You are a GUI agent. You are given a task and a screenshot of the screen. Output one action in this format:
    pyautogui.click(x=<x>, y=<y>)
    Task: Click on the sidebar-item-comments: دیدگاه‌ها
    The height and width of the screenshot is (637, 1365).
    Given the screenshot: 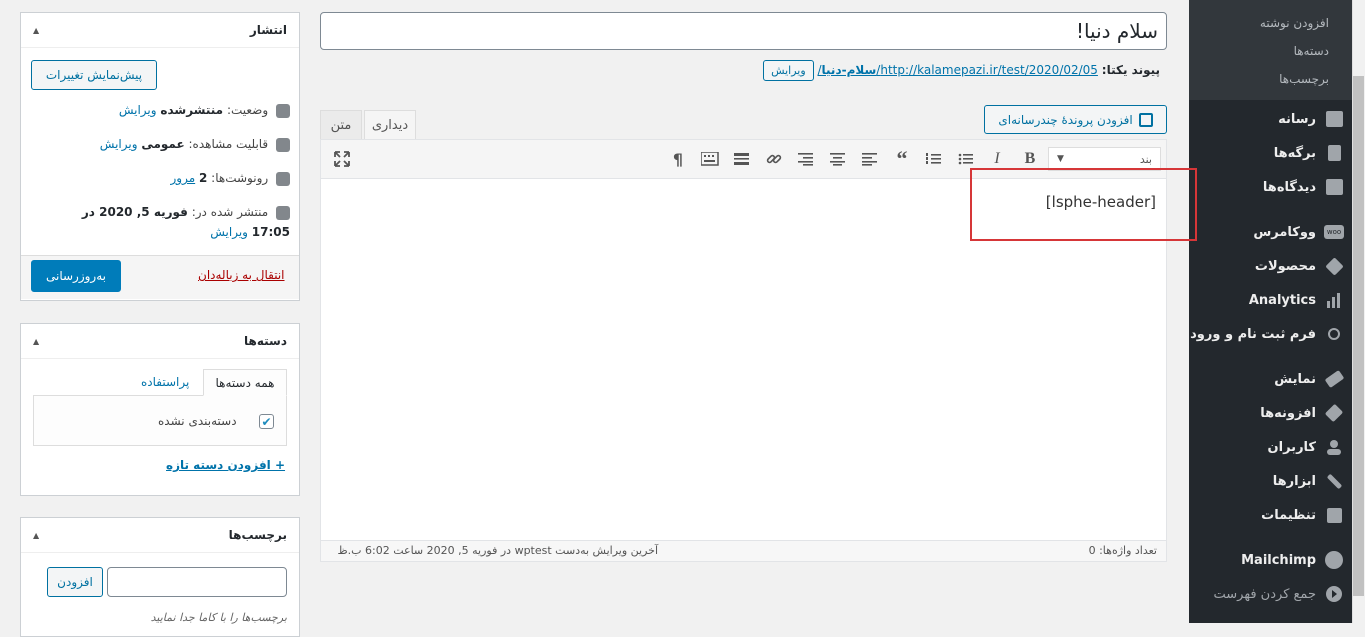 What is the action you would take?
    pyautogui.click(x=1270, y=187)
    